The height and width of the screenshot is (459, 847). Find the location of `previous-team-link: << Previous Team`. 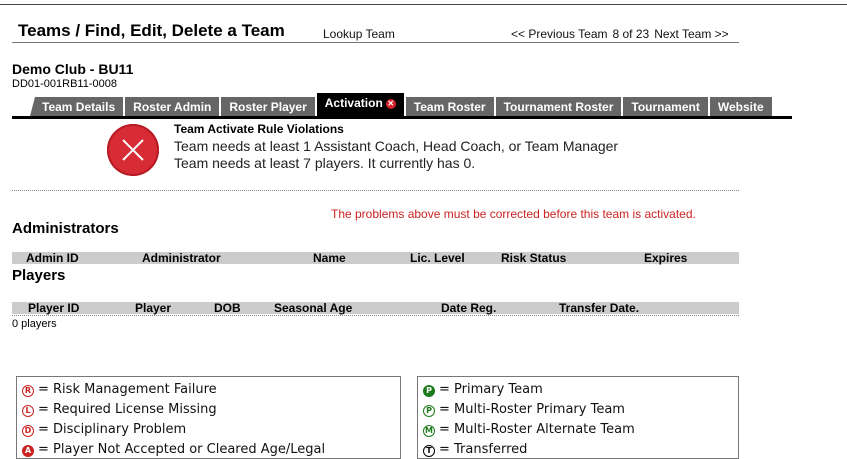

previous-team-link: << Previous Team is located at coordinates (559, 34).